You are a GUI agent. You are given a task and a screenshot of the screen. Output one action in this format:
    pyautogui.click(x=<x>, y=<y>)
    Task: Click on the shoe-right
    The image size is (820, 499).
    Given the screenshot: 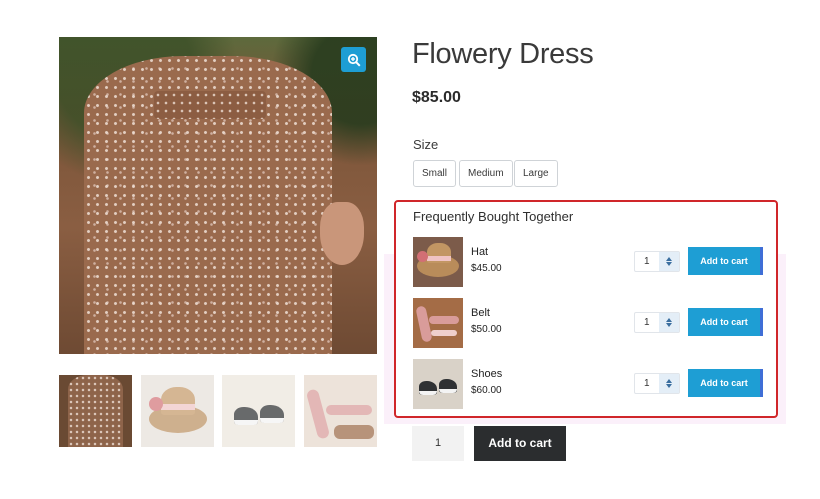 What is the action you would take?
    pyautogui.click(x=448, y=386)
    